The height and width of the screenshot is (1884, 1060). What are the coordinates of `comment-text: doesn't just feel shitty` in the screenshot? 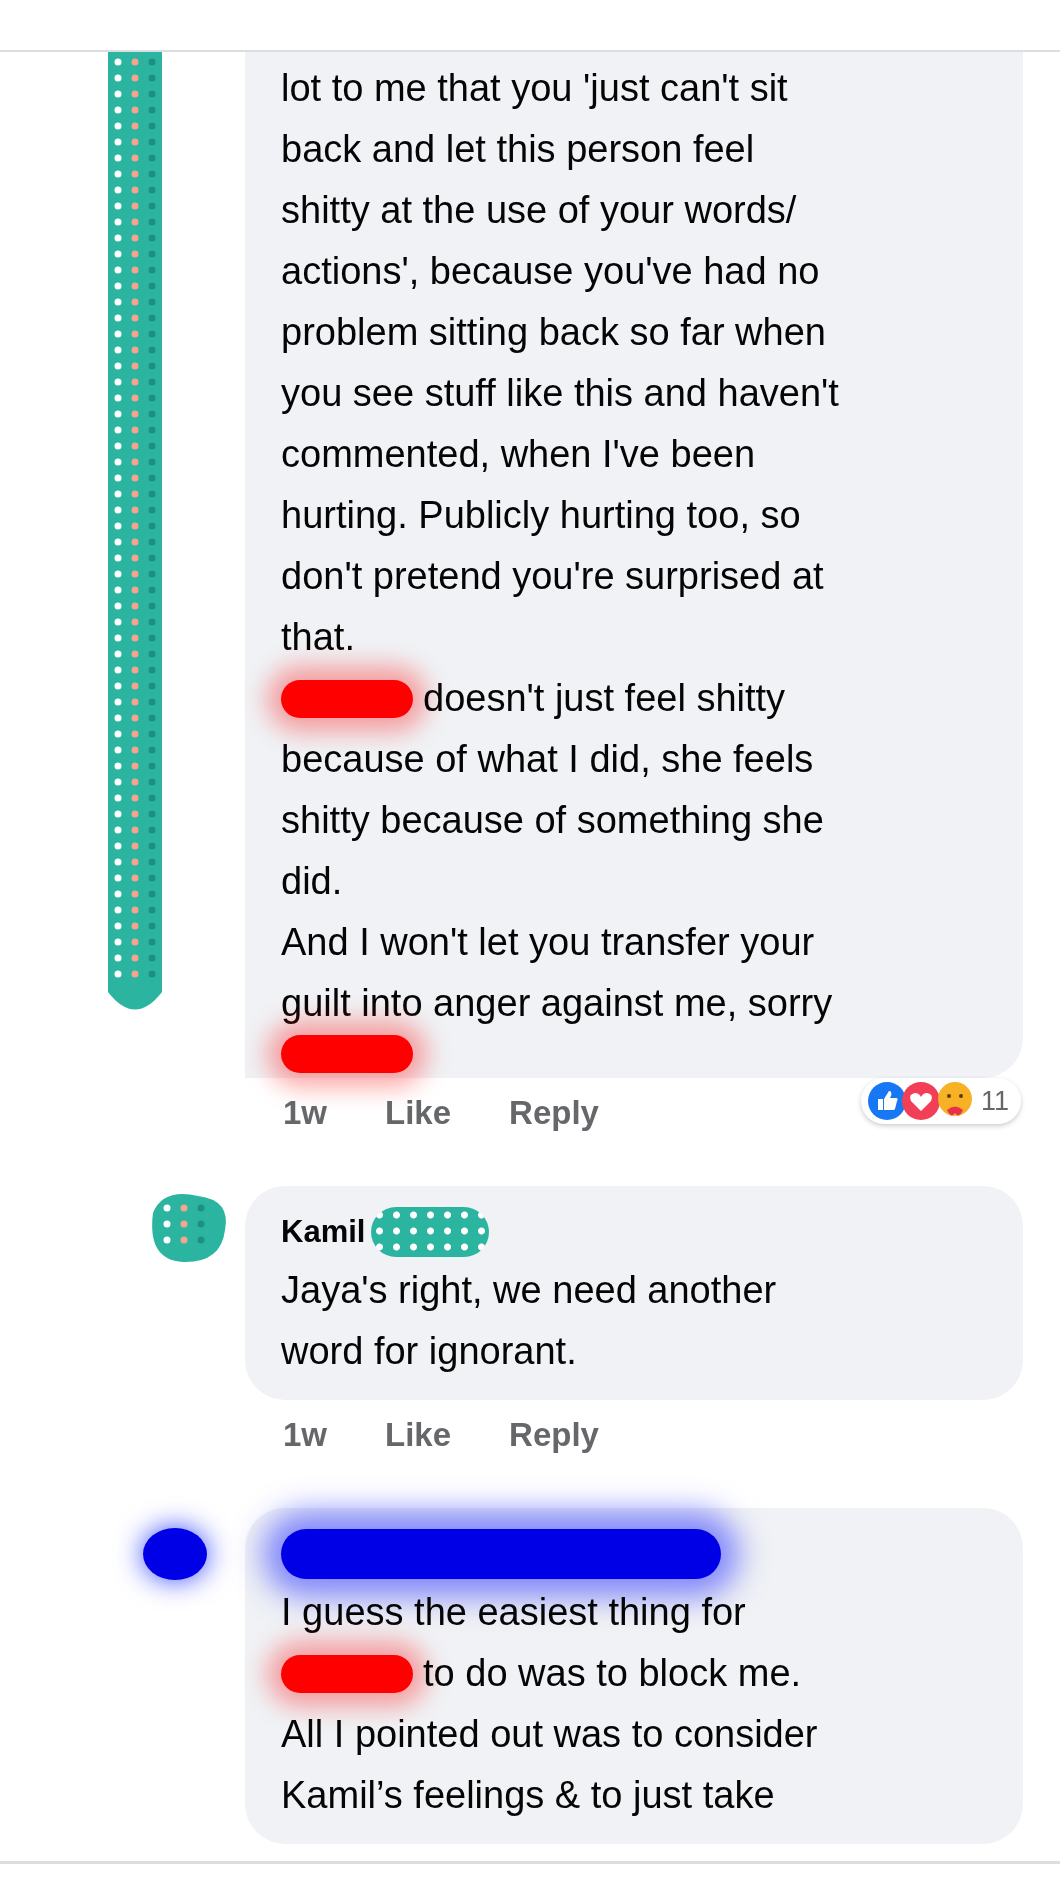 It's located at (604, 698).